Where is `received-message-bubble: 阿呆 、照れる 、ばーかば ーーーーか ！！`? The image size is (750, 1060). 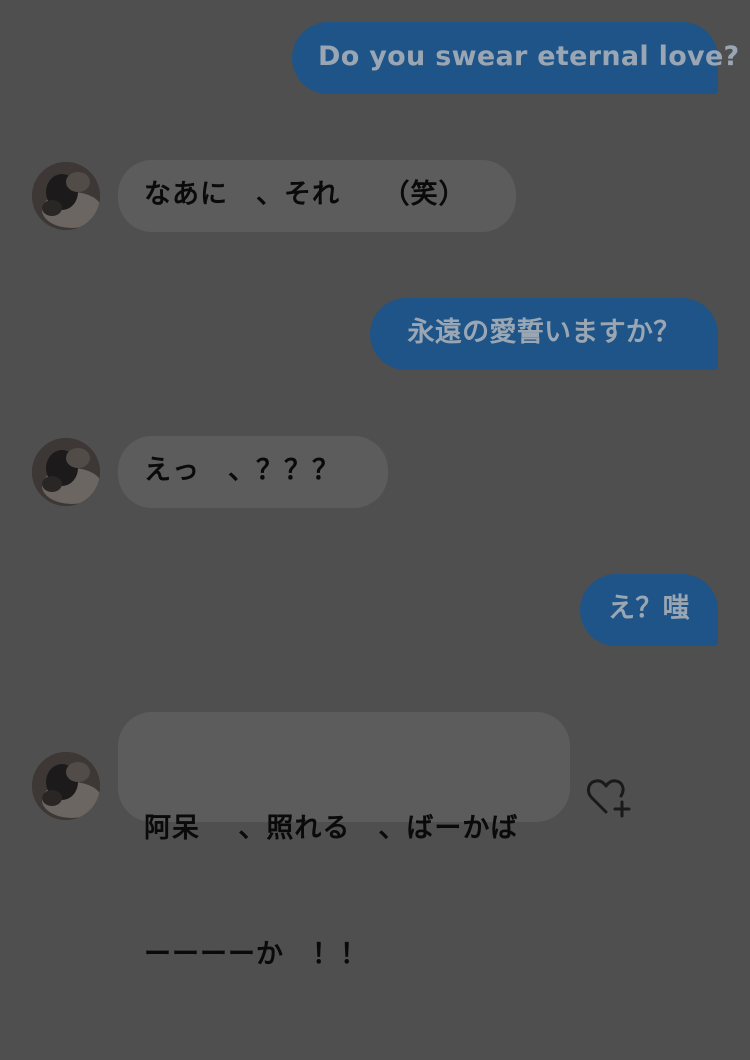 received-message-bubble: 阿呆 、照れる 、ばーかば ーーーーか ！！ is located at coordinates (344, 841).